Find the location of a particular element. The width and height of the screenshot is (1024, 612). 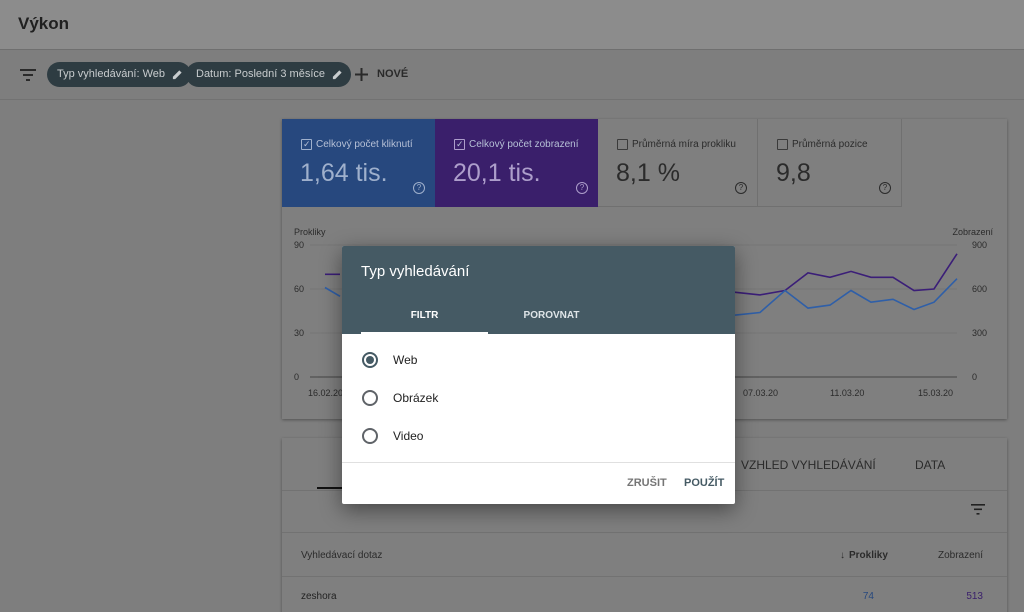

left-tick-label: 60 is located at coordinates (299, 289).